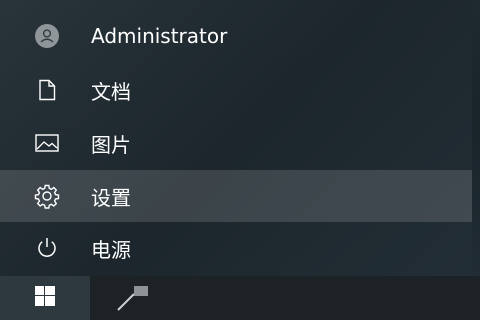  What do you see at coordinates (111, 144) in the screenshot?
I see `pictures-label: 图片` at bounding box center [111, 144].